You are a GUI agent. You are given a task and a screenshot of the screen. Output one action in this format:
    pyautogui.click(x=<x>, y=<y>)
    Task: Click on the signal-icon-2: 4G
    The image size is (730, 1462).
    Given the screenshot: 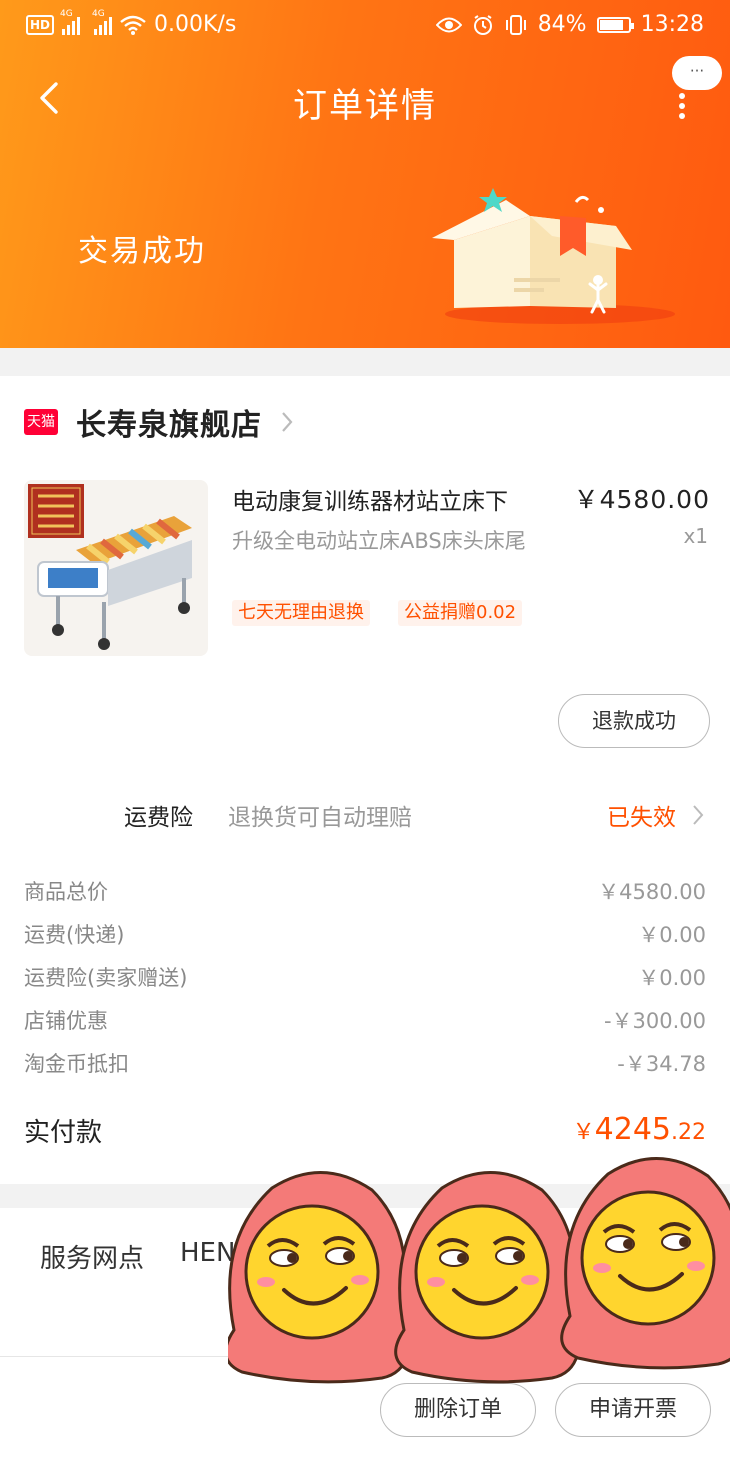 What is the action you would take?
    pyautogui.click(x=102, y=22)
    